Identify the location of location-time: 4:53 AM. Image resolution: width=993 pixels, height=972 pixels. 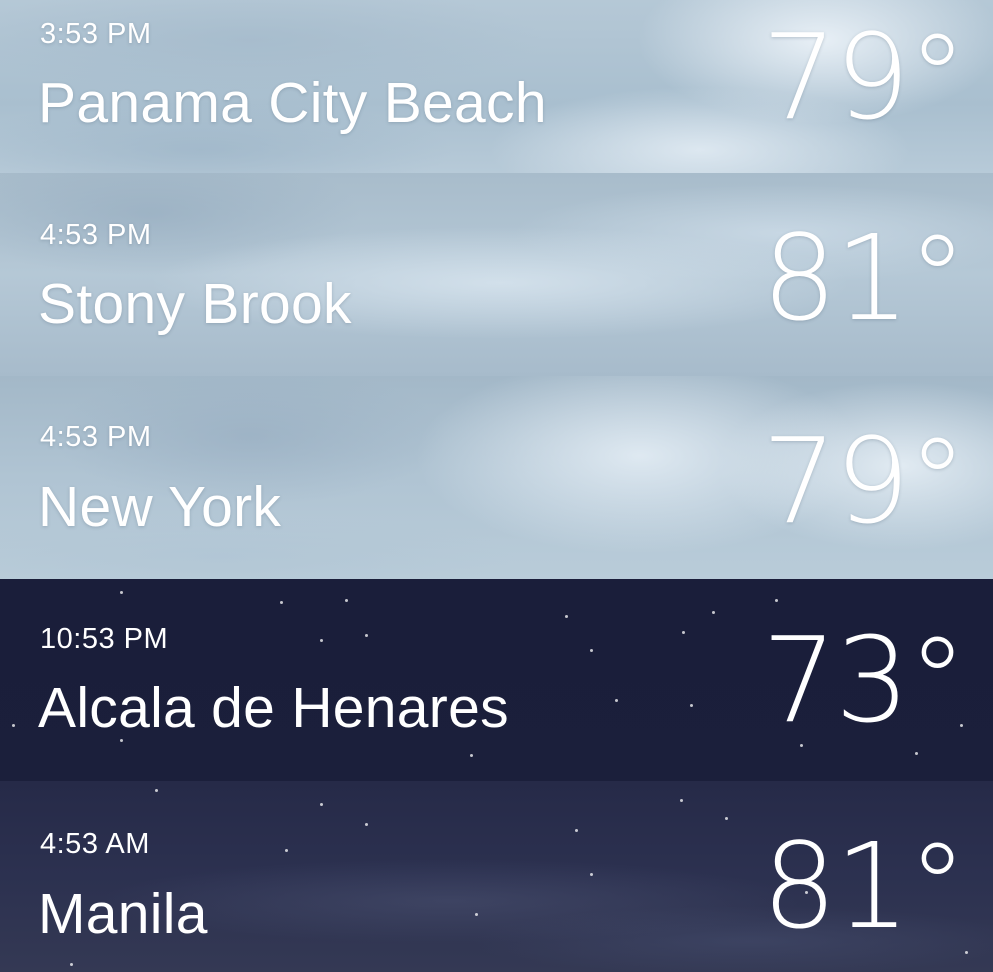
(95, 844).